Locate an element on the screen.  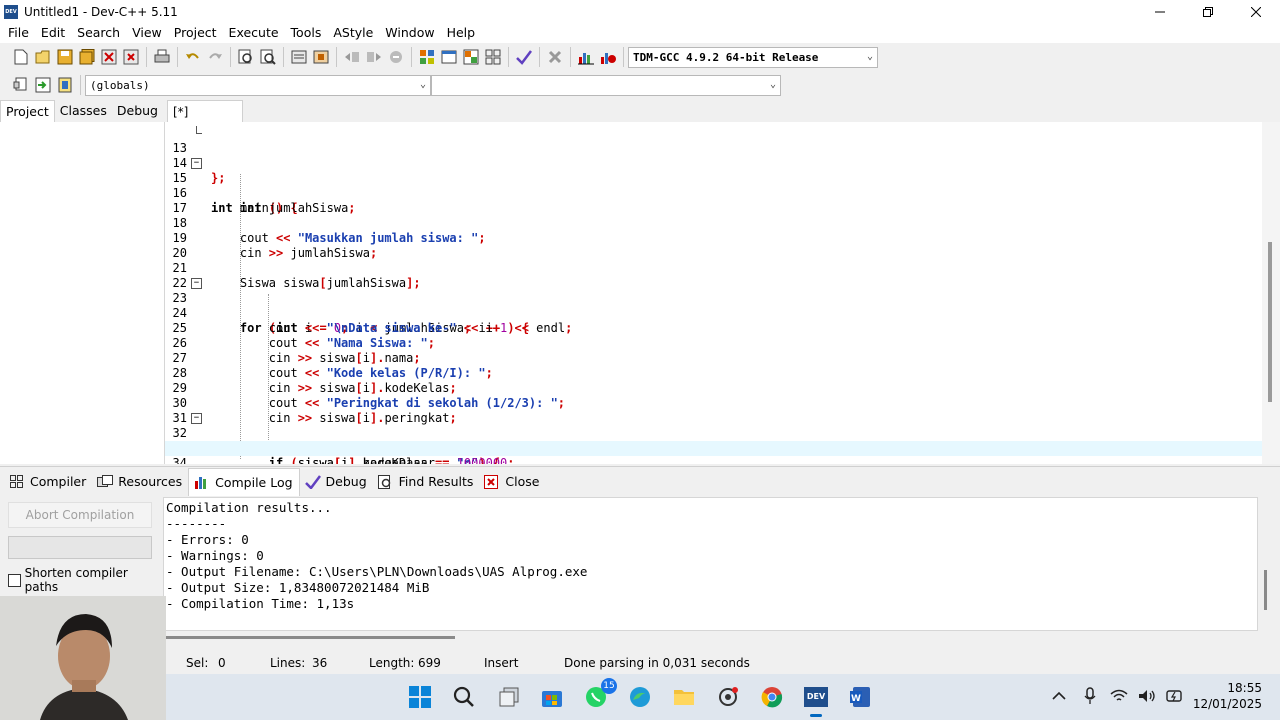
shorten-paths-label: Shorten compiler paths is located at coordinates (76, 580).